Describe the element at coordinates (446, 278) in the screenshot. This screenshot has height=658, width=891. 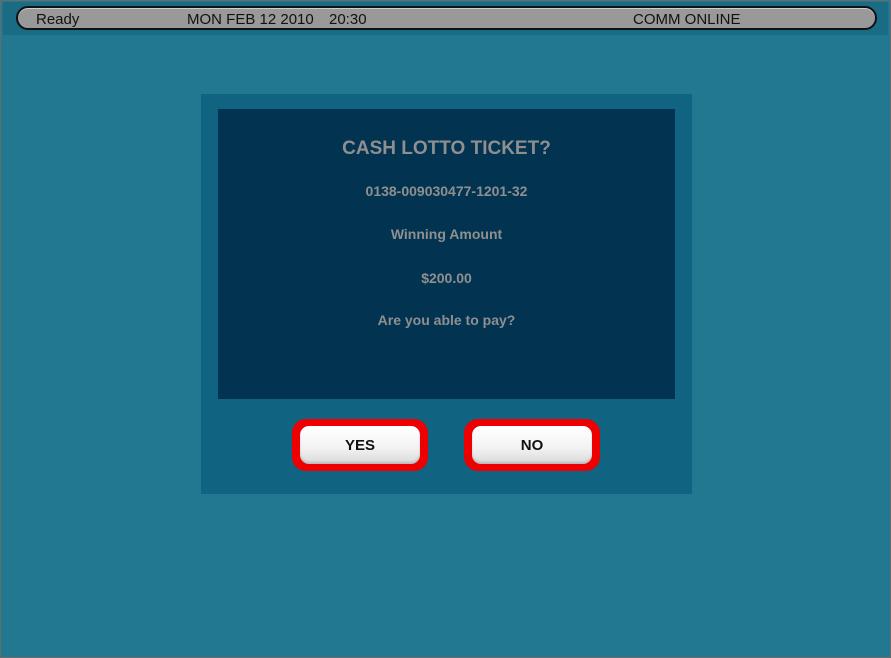
I see `winning-amount-value: $200.00` at that location.